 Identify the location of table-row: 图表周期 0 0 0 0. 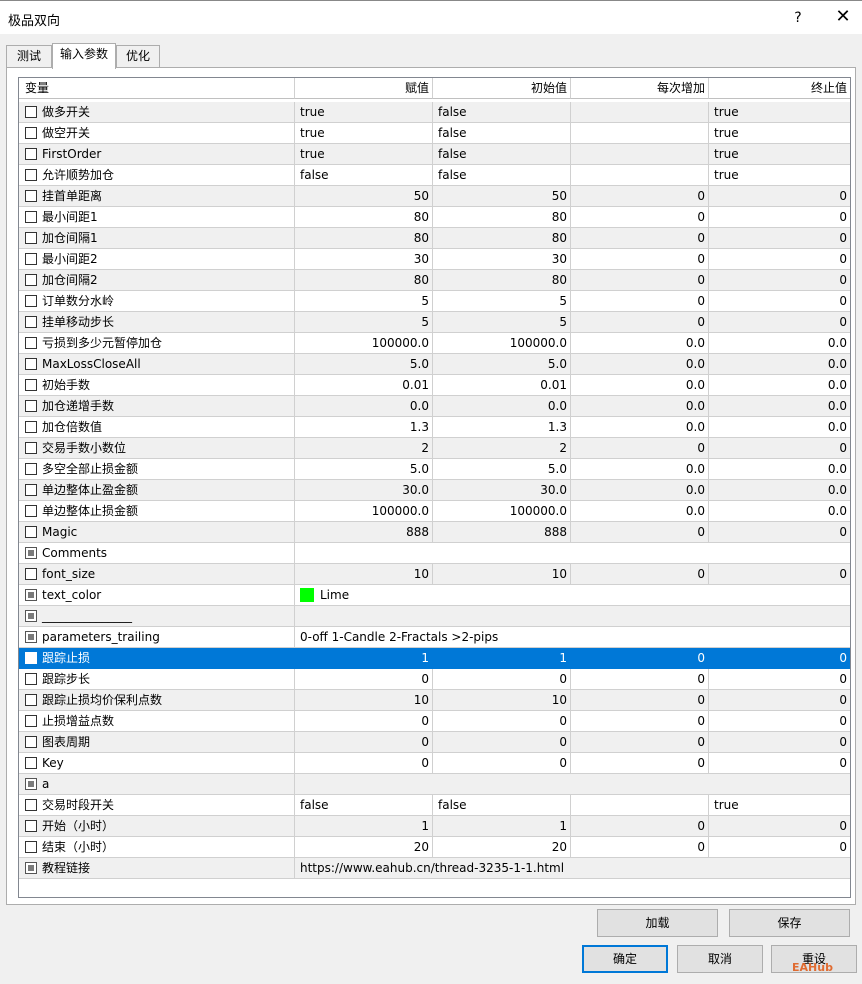
(434, 742).